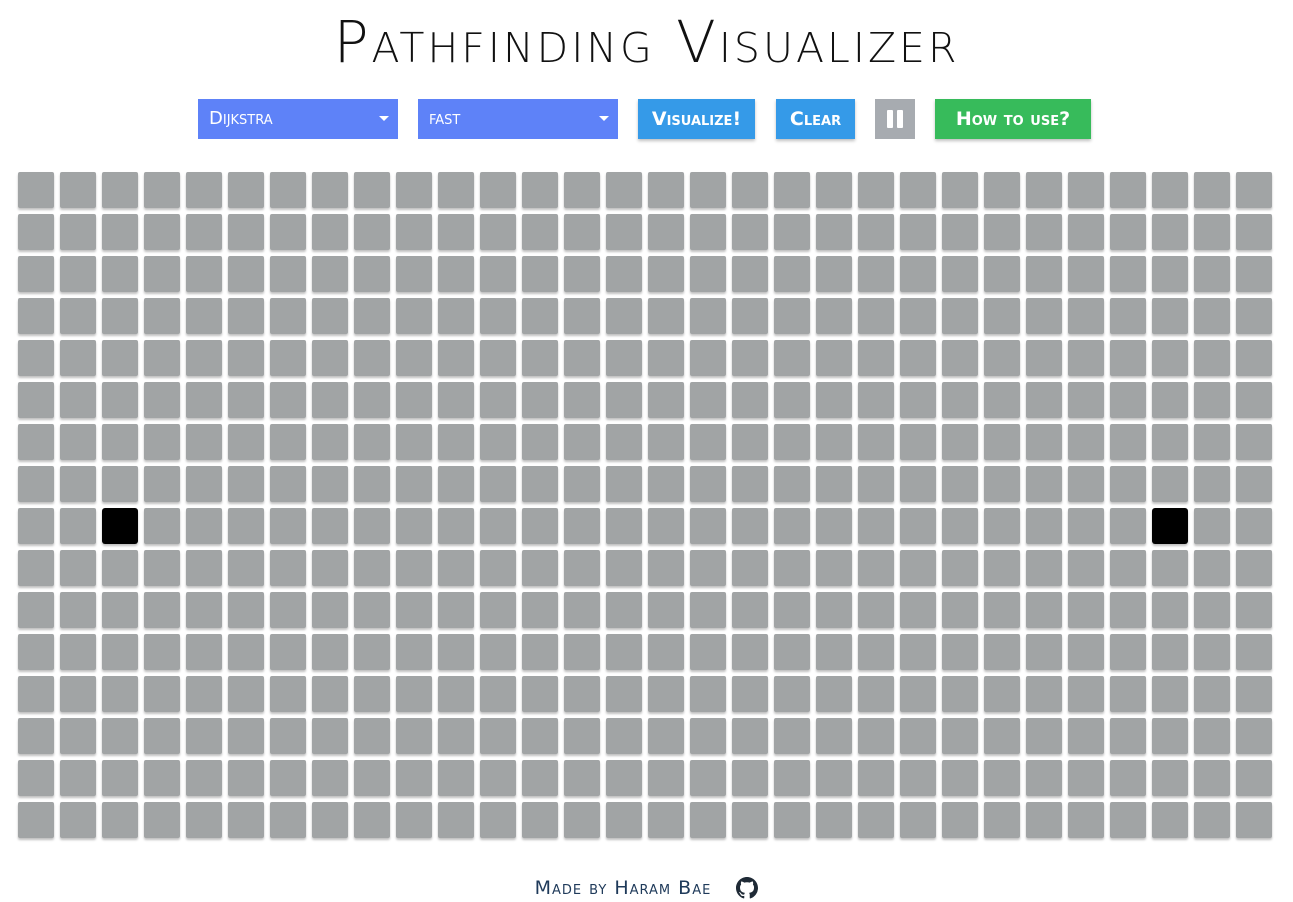 This screenshot has width=1293, height=902. Describe the element at coordinates (518, 119) in the screenshot. I see `speed-select: fast` at that location.